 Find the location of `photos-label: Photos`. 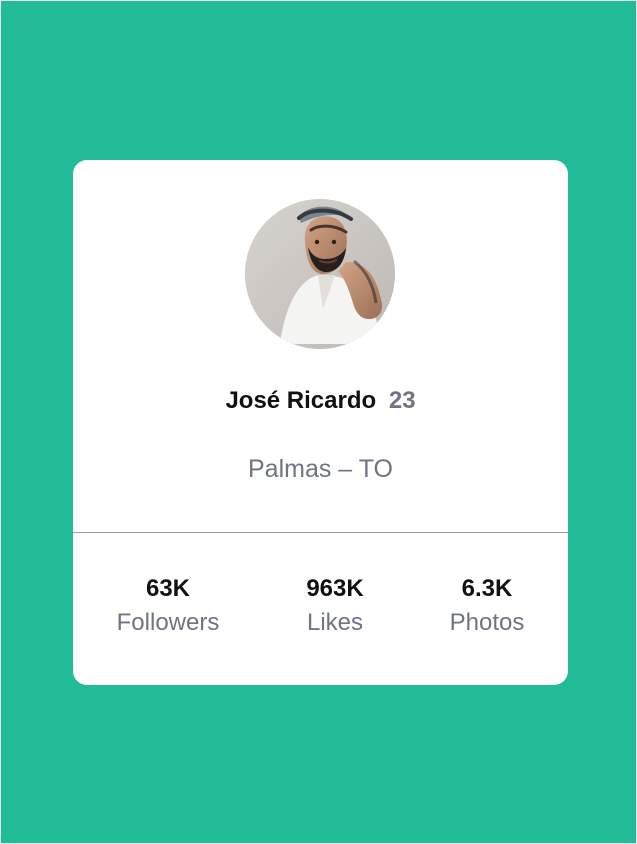

photos-label: Photos is located at coordinates (487, 622).